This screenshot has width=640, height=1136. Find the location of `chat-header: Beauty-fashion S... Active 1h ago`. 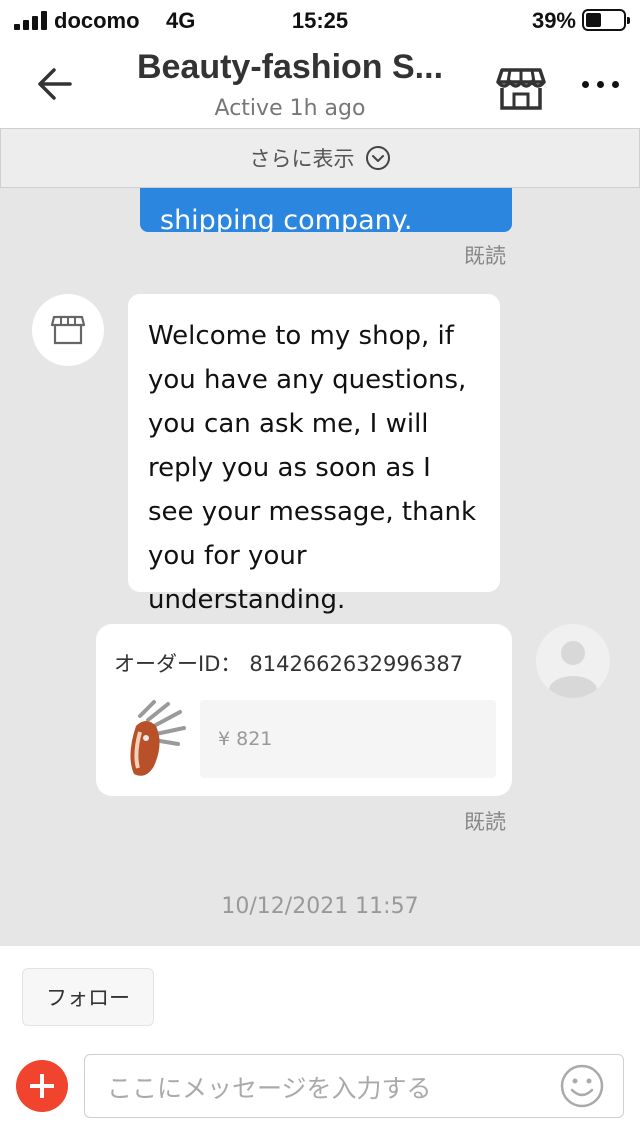

chat-header: Beauty-fashion S... Active 1h ago is located at coordinates (320, 85).